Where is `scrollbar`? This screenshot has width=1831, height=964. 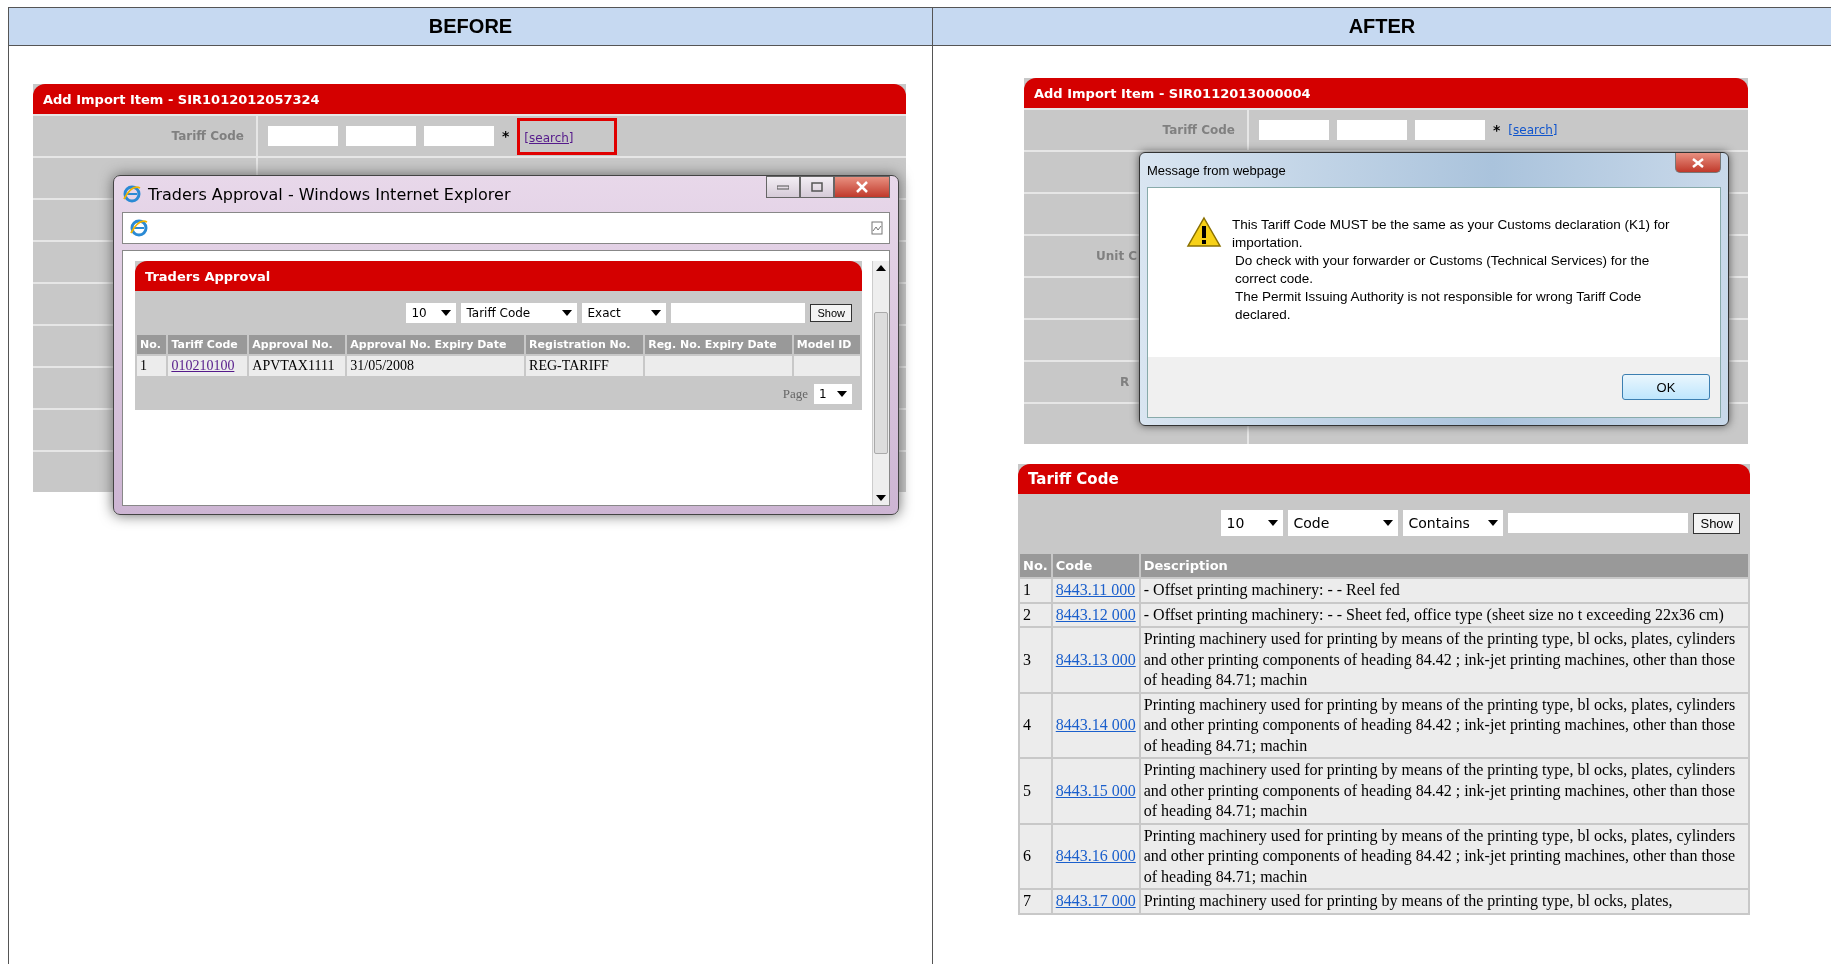 scrollbar is located at coordinates (880, 383).